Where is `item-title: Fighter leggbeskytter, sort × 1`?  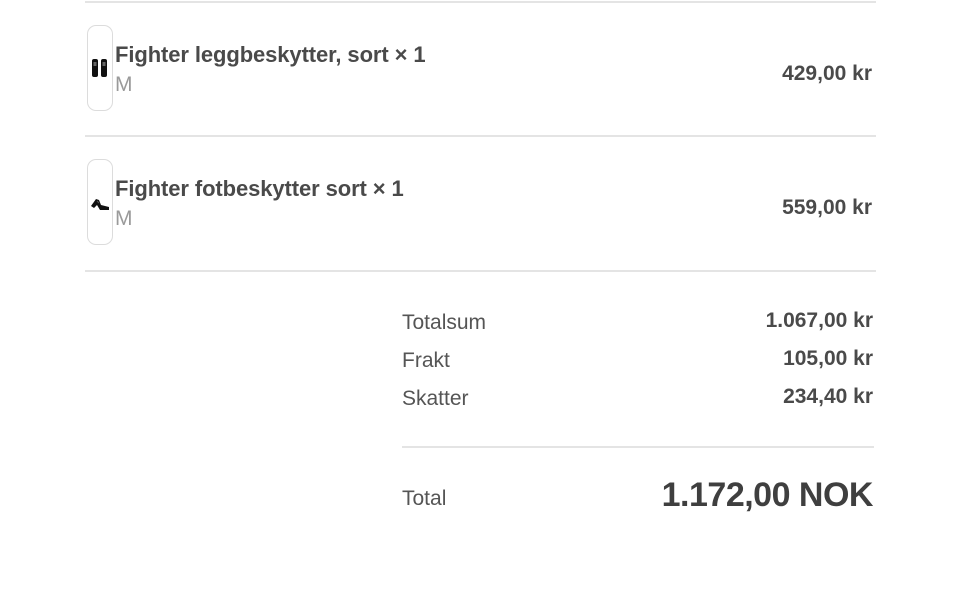
item-title: Fighter leggbeskytter, sort × 1 is located at coordinates (270, 54).